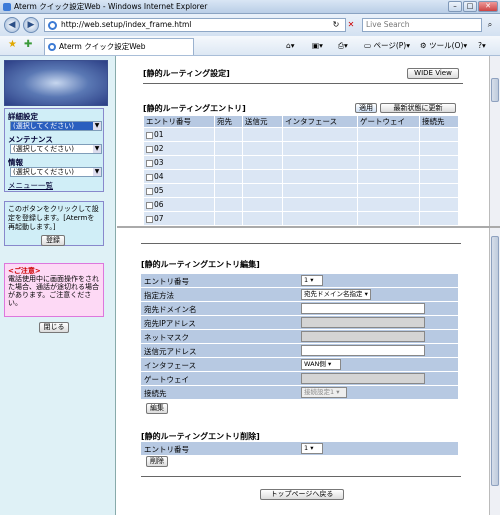 Image resolution: width=500 pixels, height=515 pixels. What do you see at coordinates (56, 126) in the screenshot?
I see `detail-settings-select: (選択してください) ▼` at bounding box center [56, 126].